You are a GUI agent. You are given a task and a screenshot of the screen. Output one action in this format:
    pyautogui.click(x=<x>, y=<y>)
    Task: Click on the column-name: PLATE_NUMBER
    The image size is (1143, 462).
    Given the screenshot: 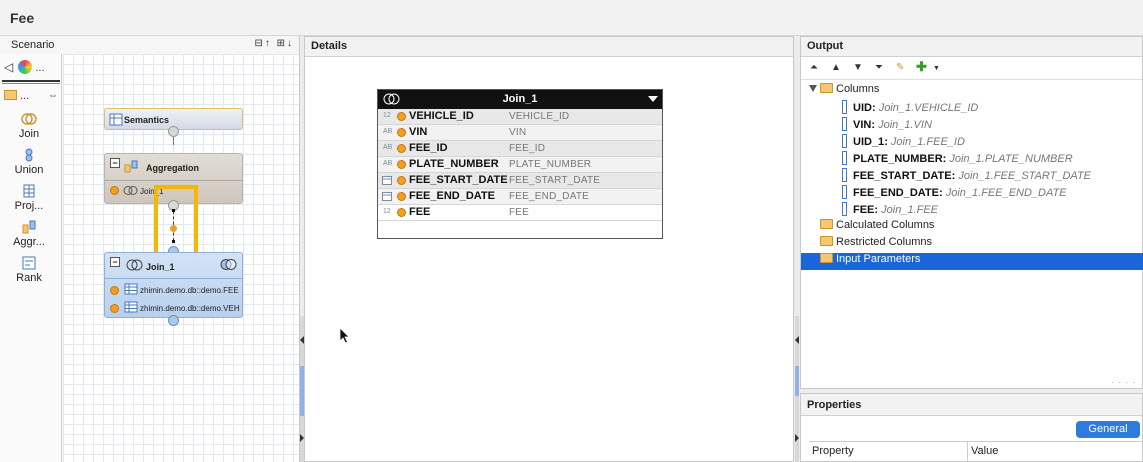 What is the action you would take?
    pyautogui.click(x=898, y=159)
    